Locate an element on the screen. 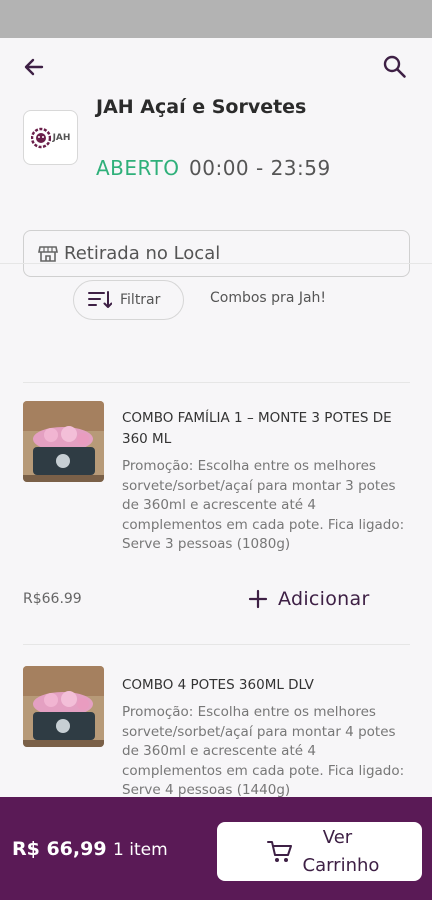 The image size is (432, 900). add-button: Adicionar is located at coordinates (309, 599).